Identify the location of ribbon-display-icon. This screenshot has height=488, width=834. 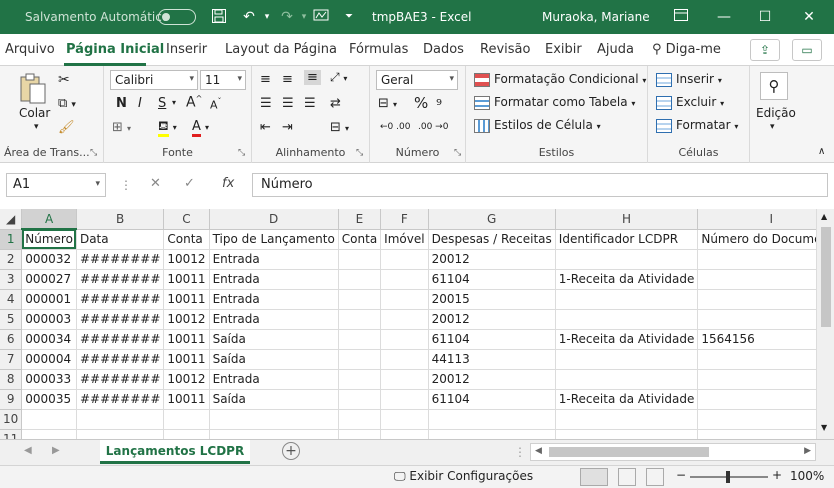
(681, 17).